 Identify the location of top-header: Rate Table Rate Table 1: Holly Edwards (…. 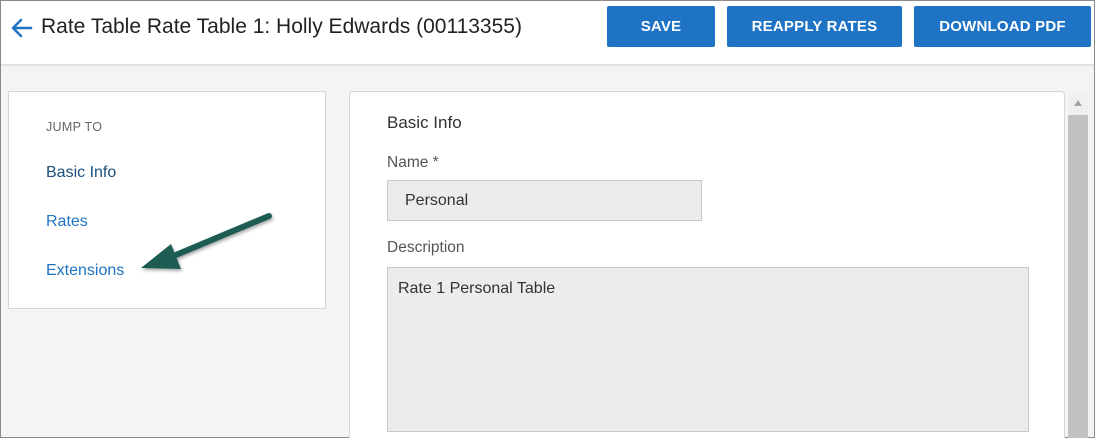
(547, 33).